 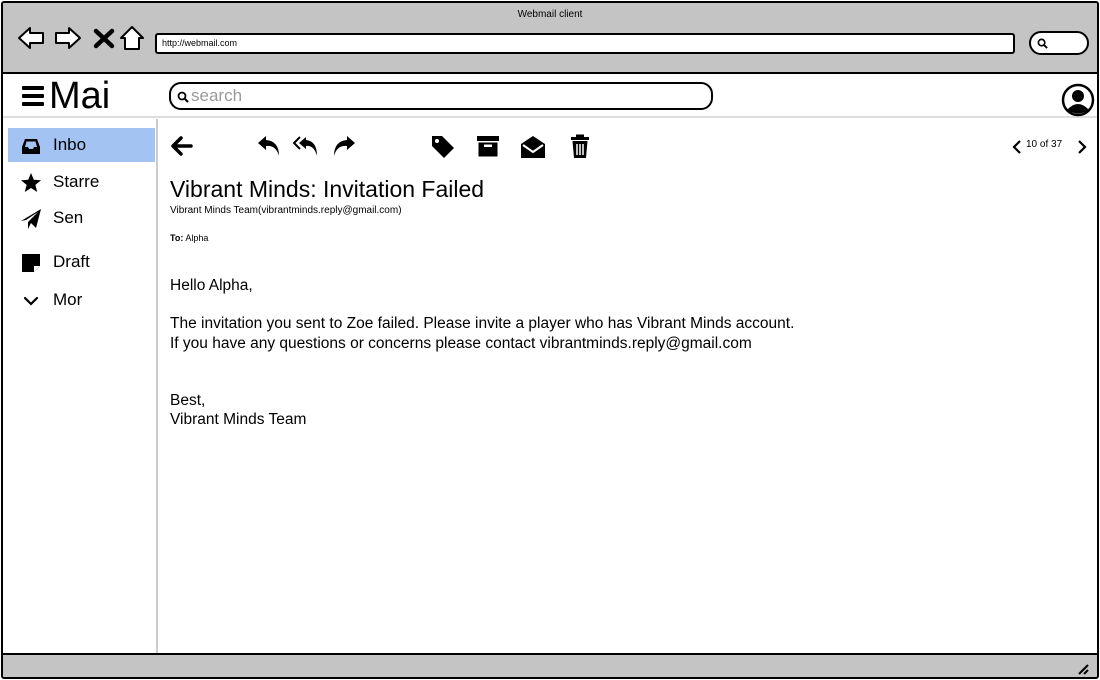 I want to click on draft-icon, so click(x=31, y=263).